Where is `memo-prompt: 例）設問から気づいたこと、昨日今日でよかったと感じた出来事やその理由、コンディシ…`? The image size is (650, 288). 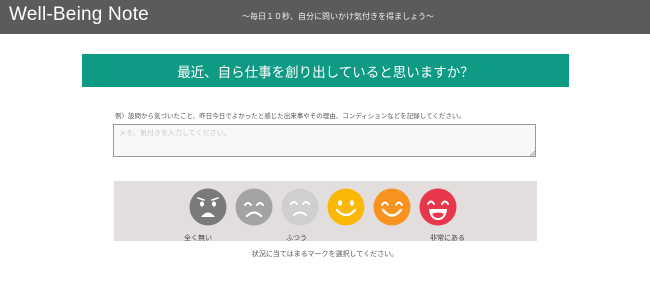
memo-prompt: 例）設問から気づいたこと、昨日今日でよかったと感じた出来事やその理由、コンディシ… is located at coordinates (290, 116).